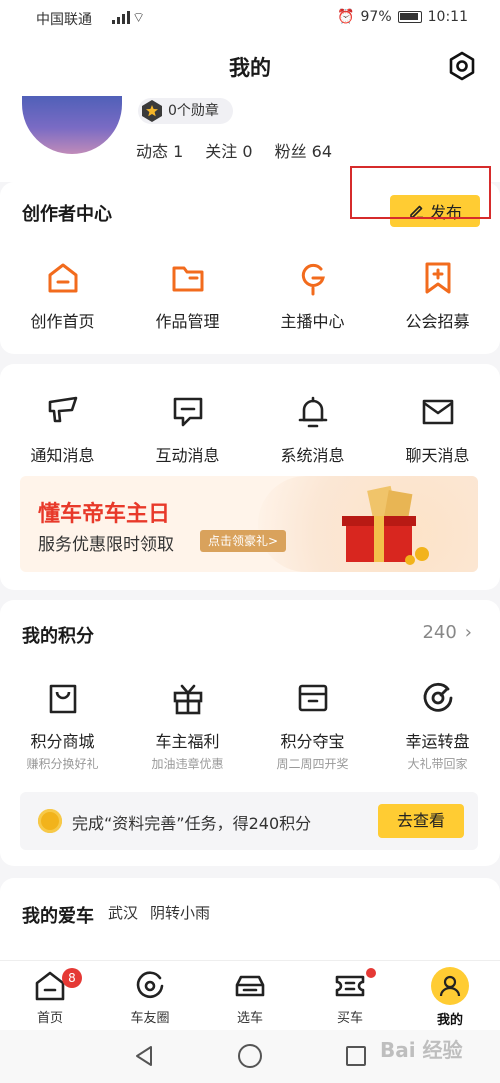  What do you see at coordinates (187, 764) in the screenshot?
I see `owner-benefit-sub: 加油违章优惠` at bounding box center [187, 764].